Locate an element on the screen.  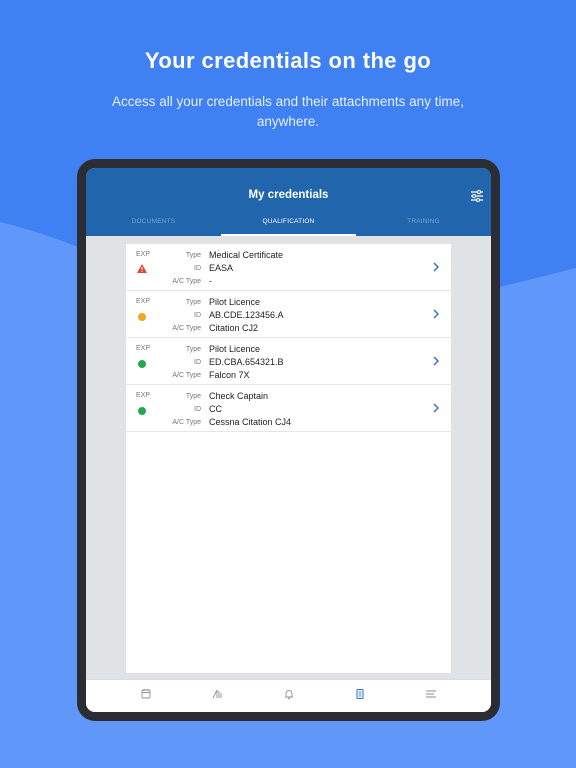
tab-bar: DOCUMENTS QUALIFICATION TRAINING is located at coordinates (288, 227).